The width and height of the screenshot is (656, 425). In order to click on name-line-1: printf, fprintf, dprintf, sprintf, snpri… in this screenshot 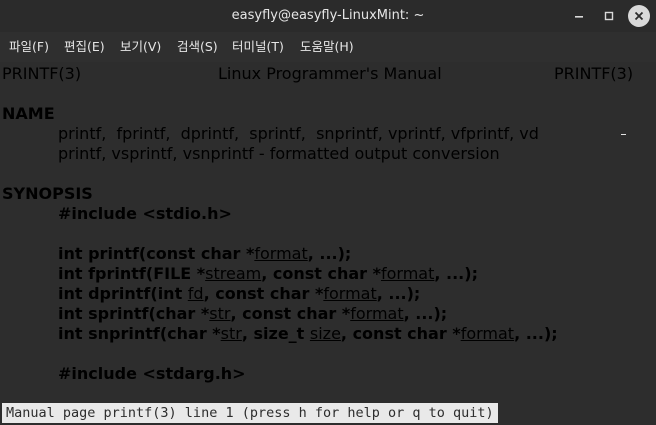, I will do `click(298, 133)`.